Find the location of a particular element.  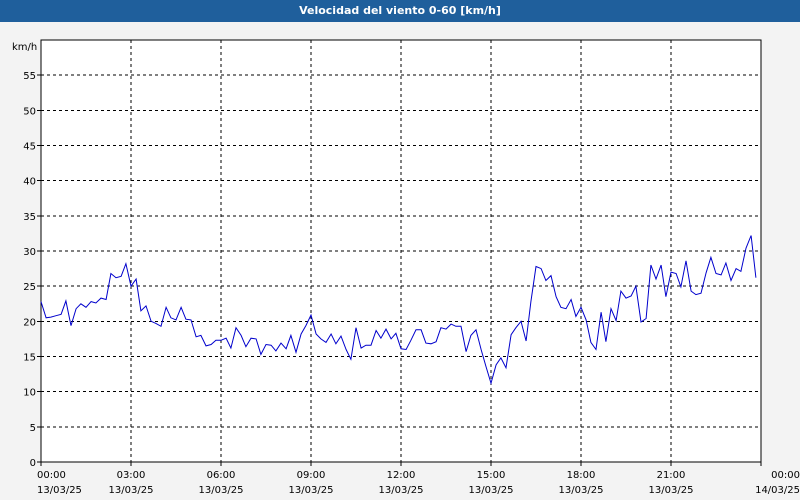

y-tick-label: 15 is located at coordinates (29, 358).